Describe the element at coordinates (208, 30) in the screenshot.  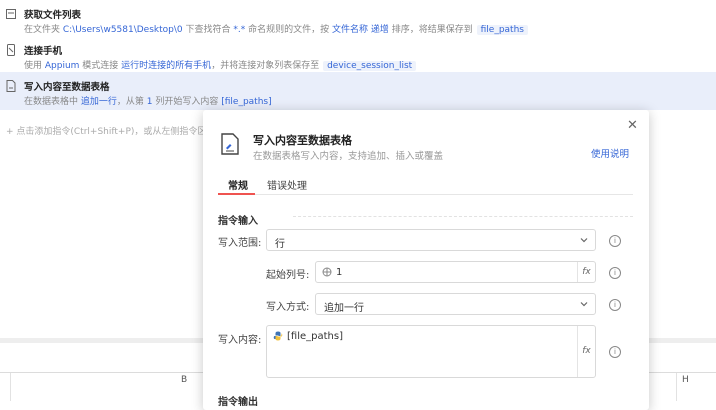
I see `desc-text: 下查找符合` at that location.